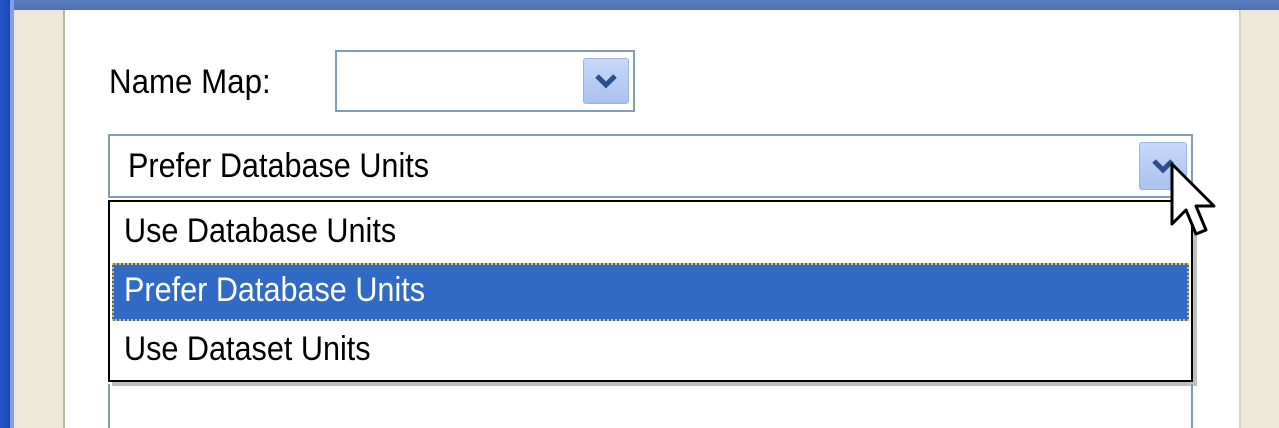 The width and height of the screenshot is (1279, 428). I want to click on chevron-down-icon, so click(606, 81).